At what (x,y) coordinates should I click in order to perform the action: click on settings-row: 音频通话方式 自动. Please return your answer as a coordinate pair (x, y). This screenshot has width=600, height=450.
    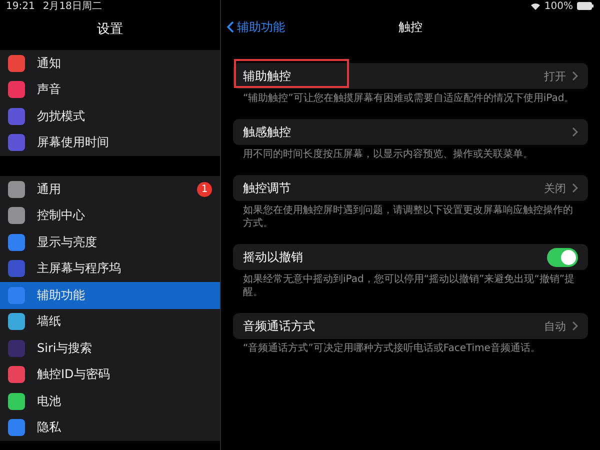
    Looking at the image, I should click on (410, 326).